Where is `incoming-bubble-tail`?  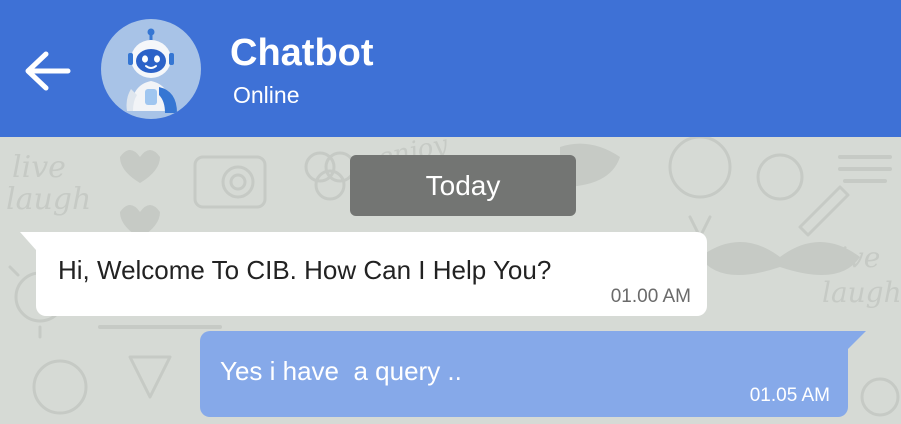
incoming-bubble-tail is located at coordinates (28, 241).